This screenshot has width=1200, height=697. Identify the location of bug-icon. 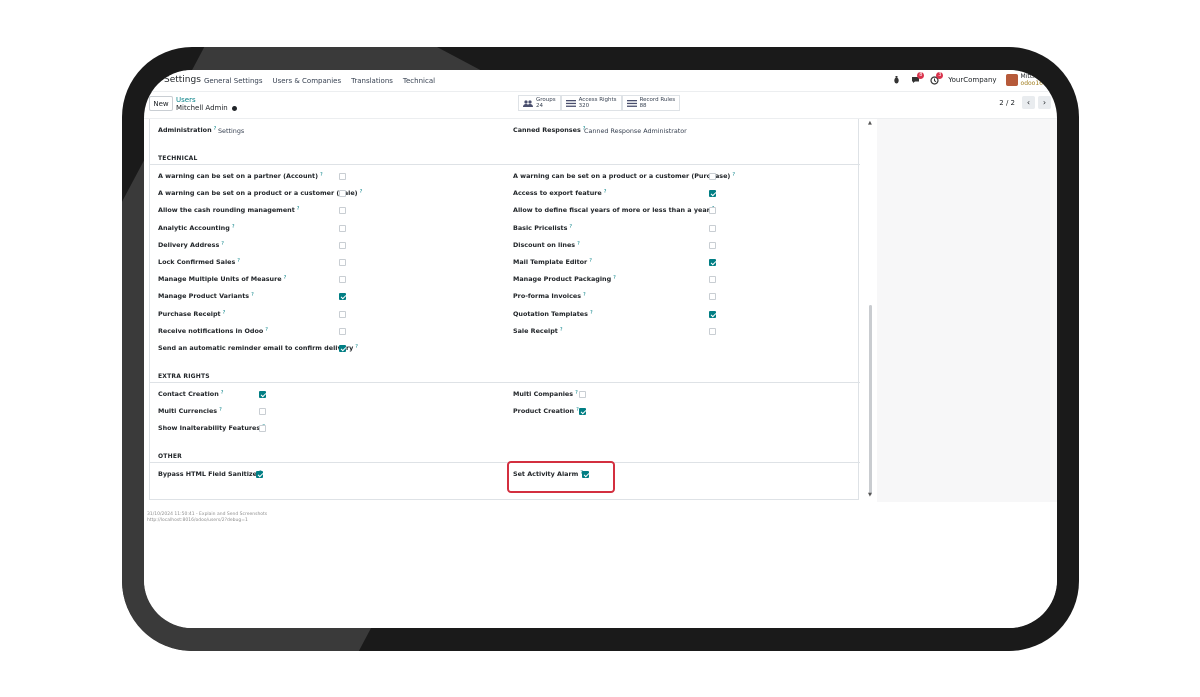
(896, 80).